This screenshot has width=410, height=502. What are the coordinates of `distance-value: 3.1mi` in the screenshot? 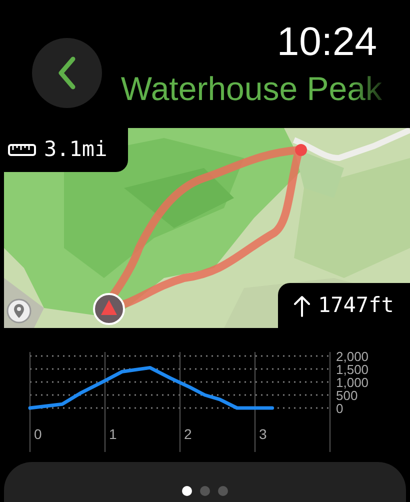 It's located at (76, 150).